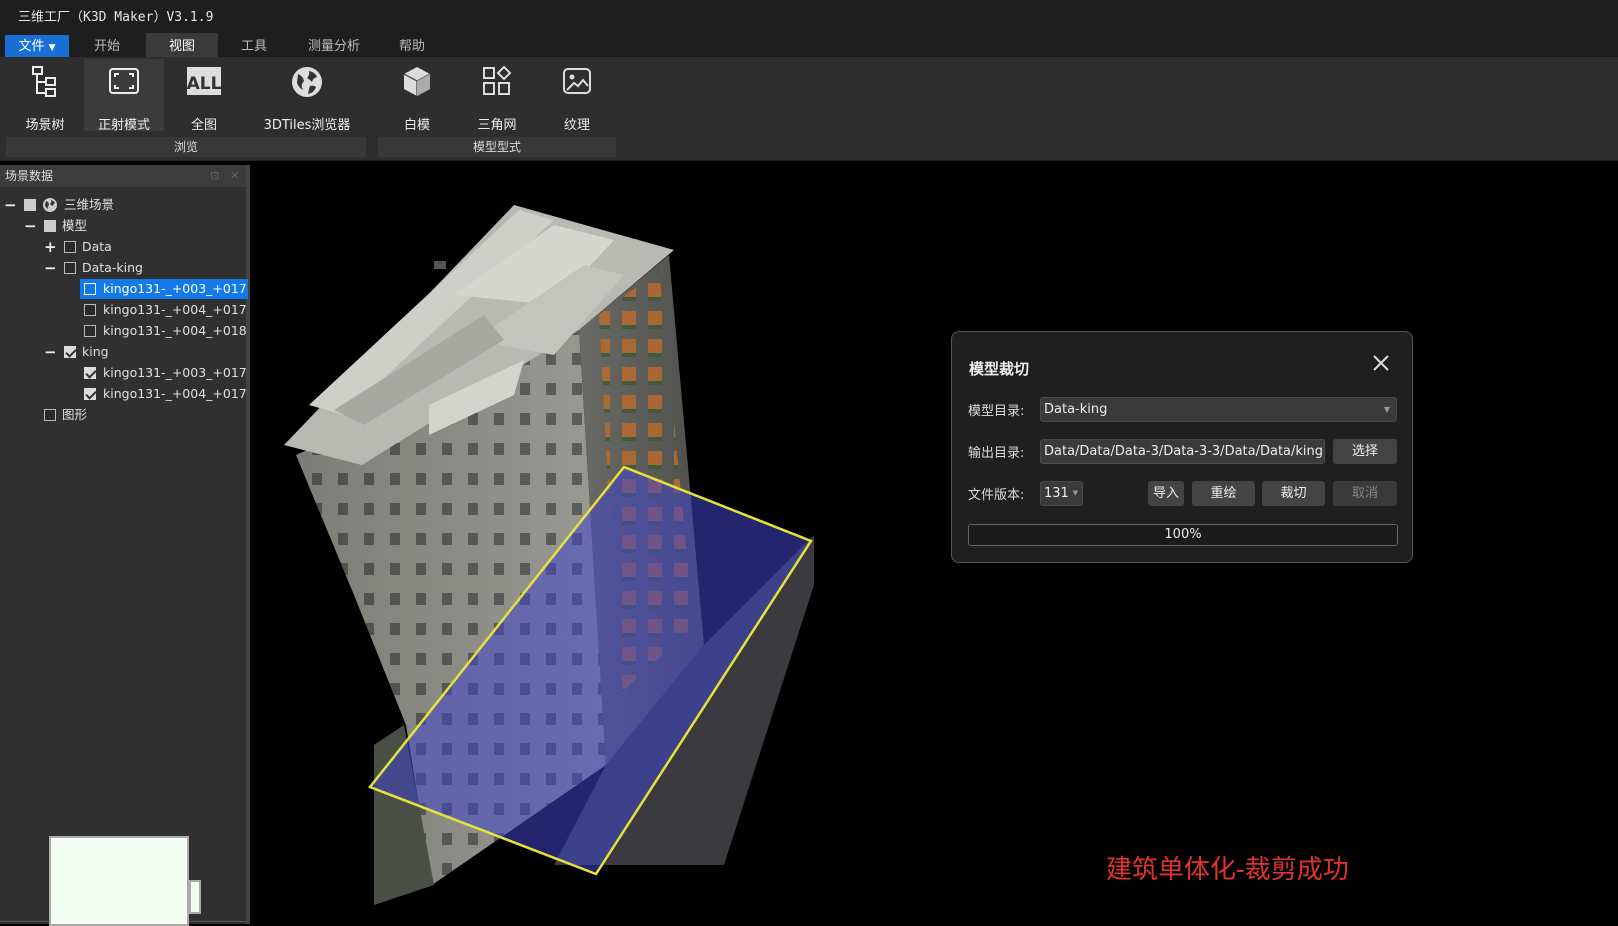 The image size is (1618, 926). I want to click on pin-icon: ⊡, so click(214, 176).